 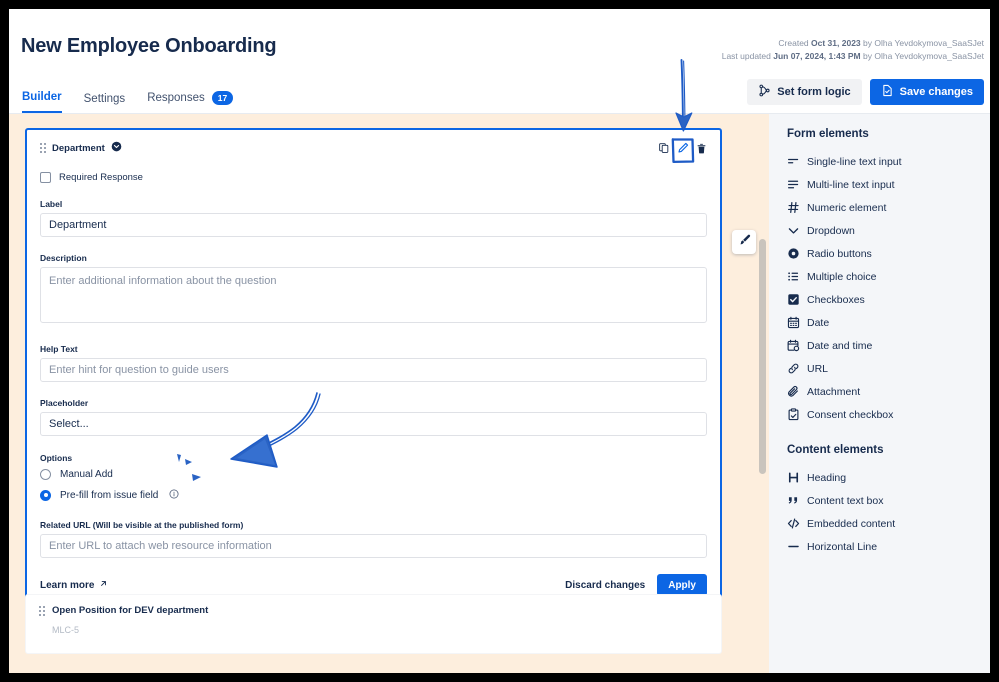 What do you see at coordinates (797, 230) in the screenshot?
I see `chevron-down-icon` at bounding box center [797, 230].